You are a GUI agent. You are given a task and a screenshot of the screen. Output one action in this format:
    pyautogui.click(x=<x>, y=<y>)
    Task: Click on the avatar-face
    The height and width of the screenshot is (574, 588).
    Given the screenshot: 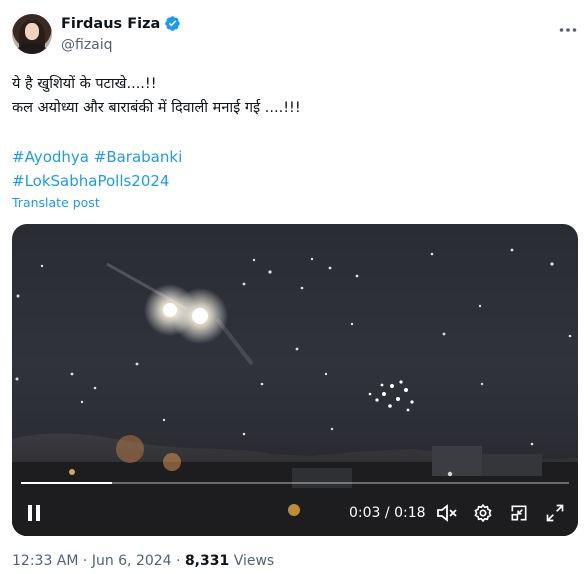 What is the action you would take?
    pyautogui.click(x=32, y=31)
    